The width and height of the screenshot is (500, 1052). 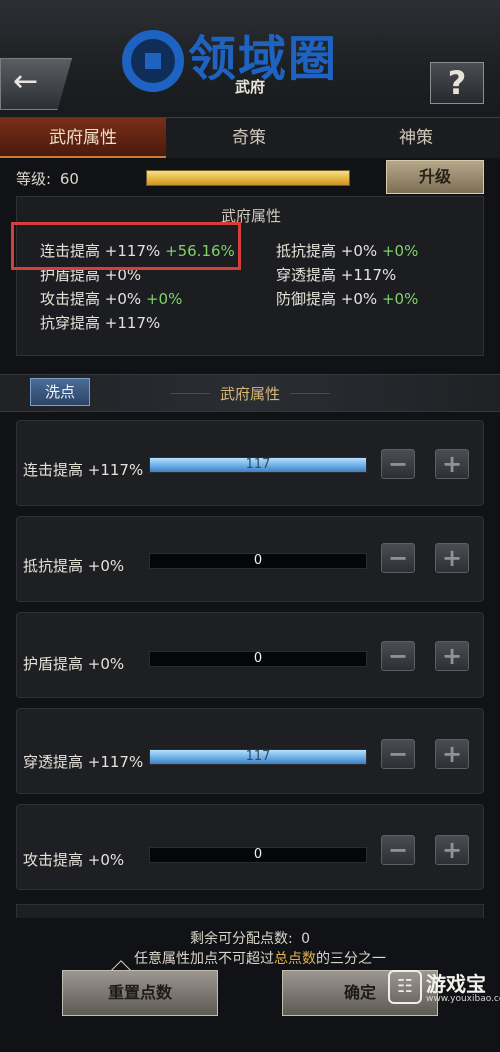 I want to click on attribute-attack: 攻击提高 +0% +0%, so click(x=111, y=299).